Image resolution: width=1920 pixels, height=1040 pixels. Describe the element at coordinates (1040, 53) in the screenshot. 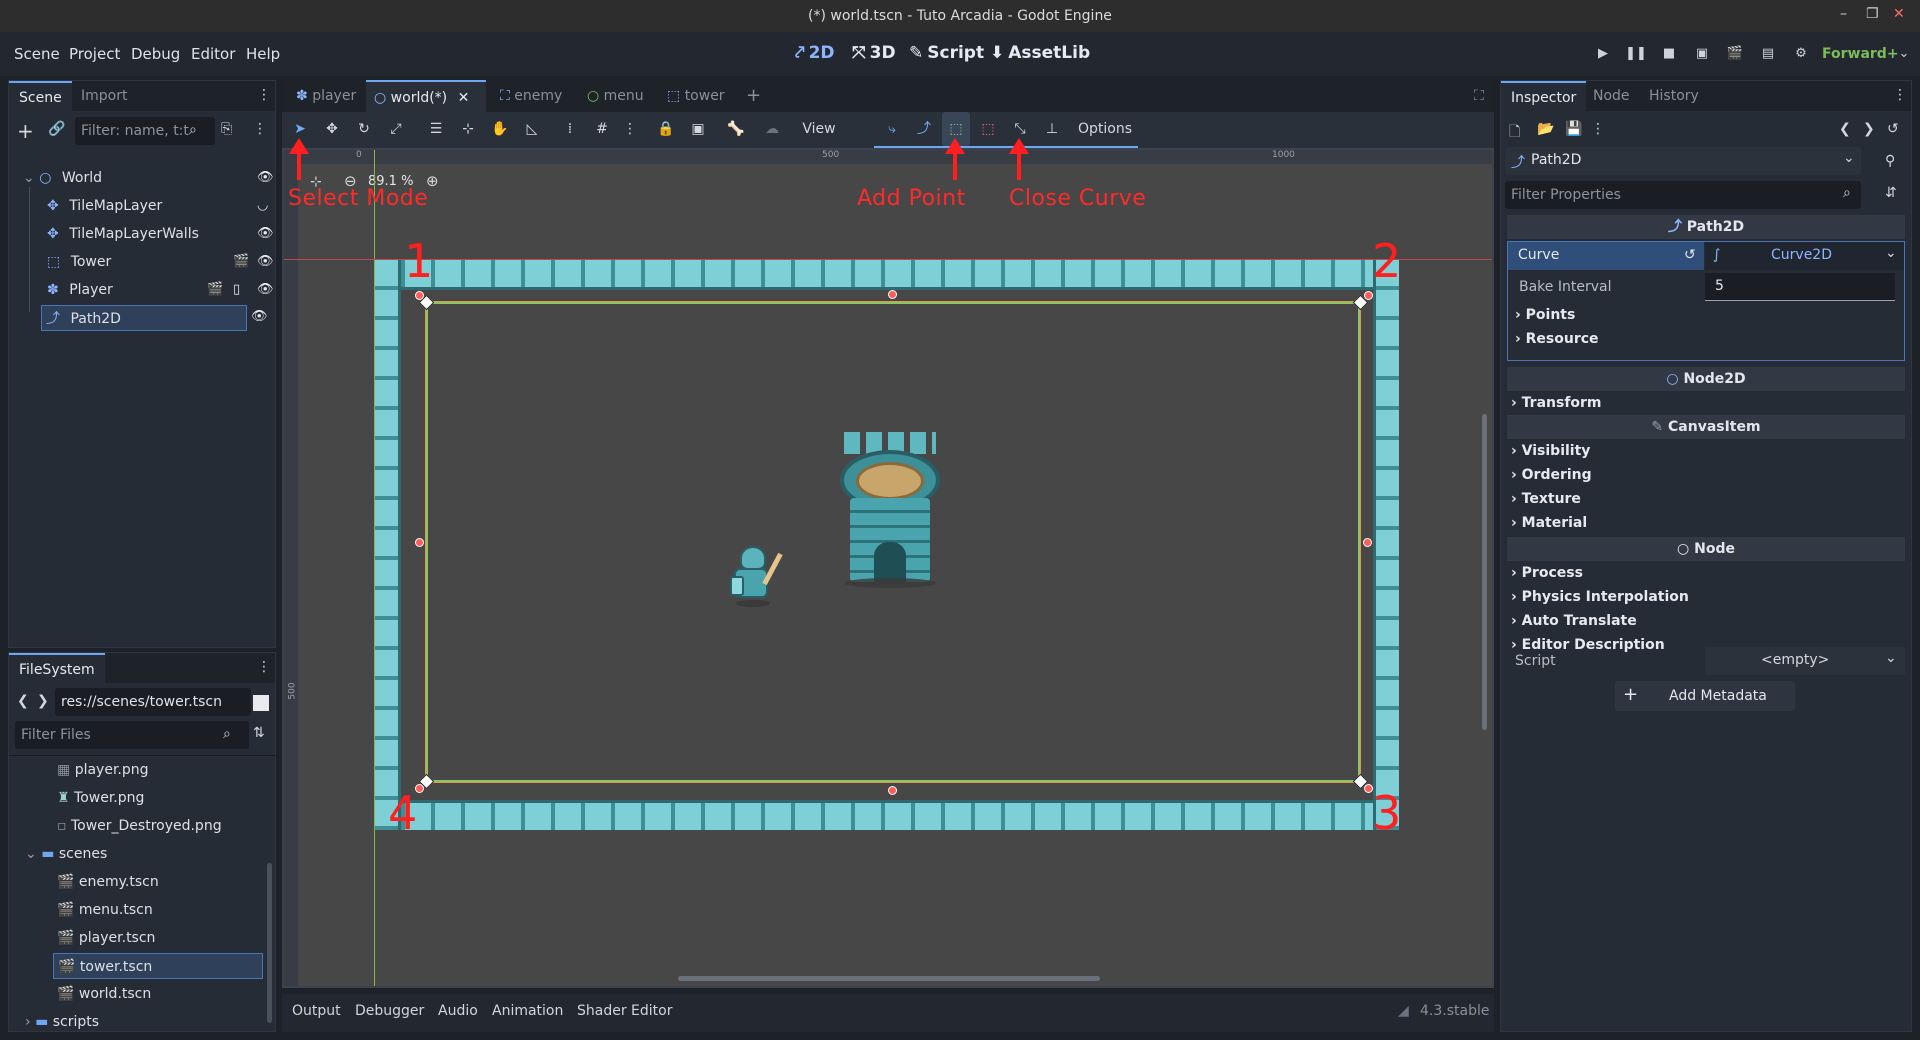

I see `workspace-assetlib: ⬇ AssetLib` at that location.